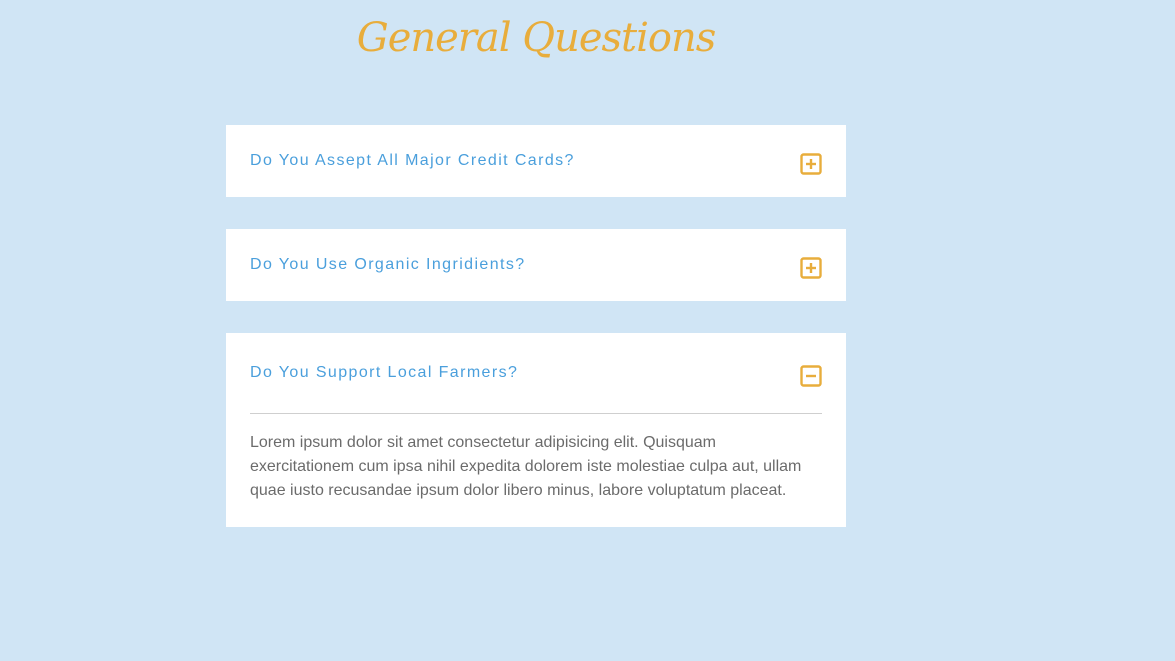 The image size is (1175, 661). I want to click on minus-square-icon, so click(811, 376).